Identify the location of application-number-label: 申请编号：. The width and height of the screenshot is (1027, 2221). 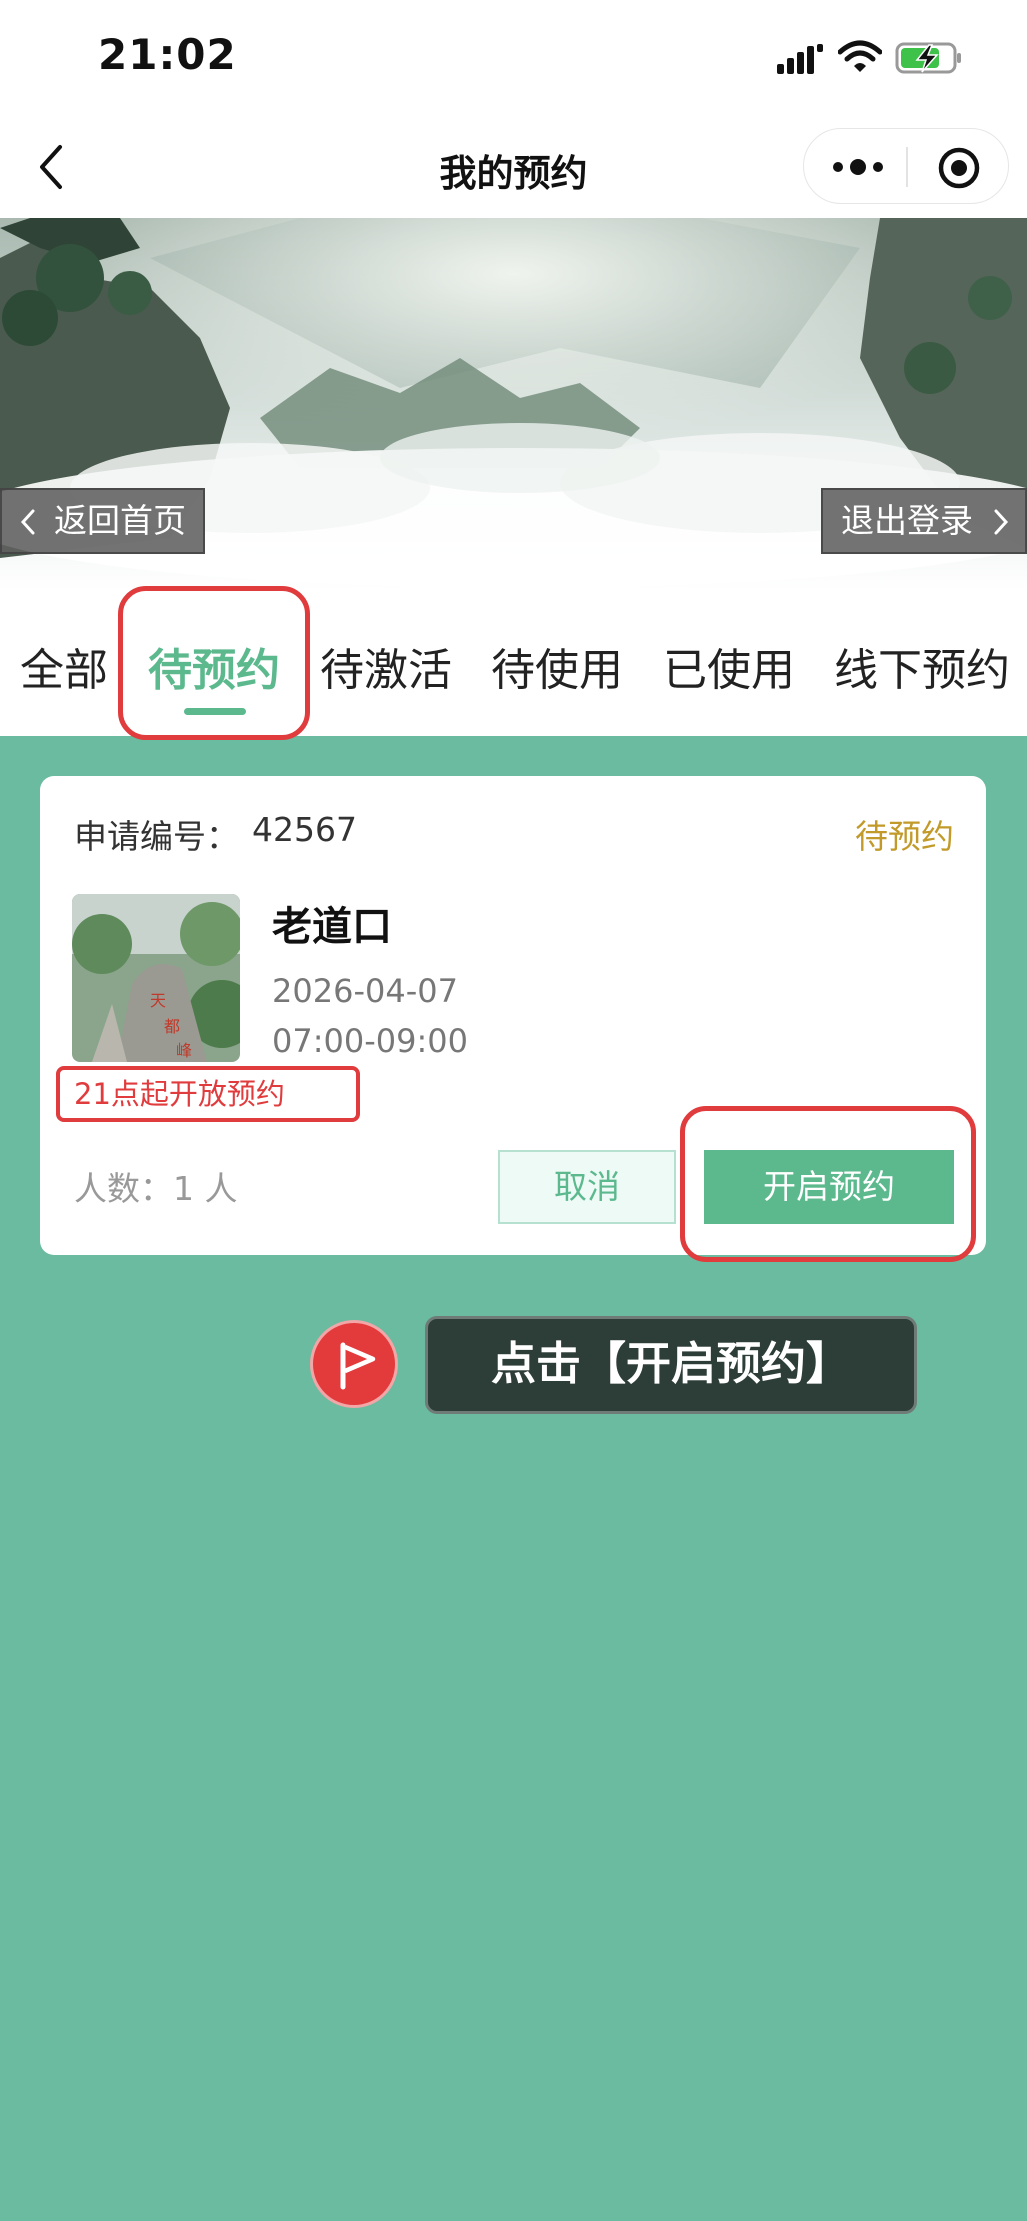
(156, 836).